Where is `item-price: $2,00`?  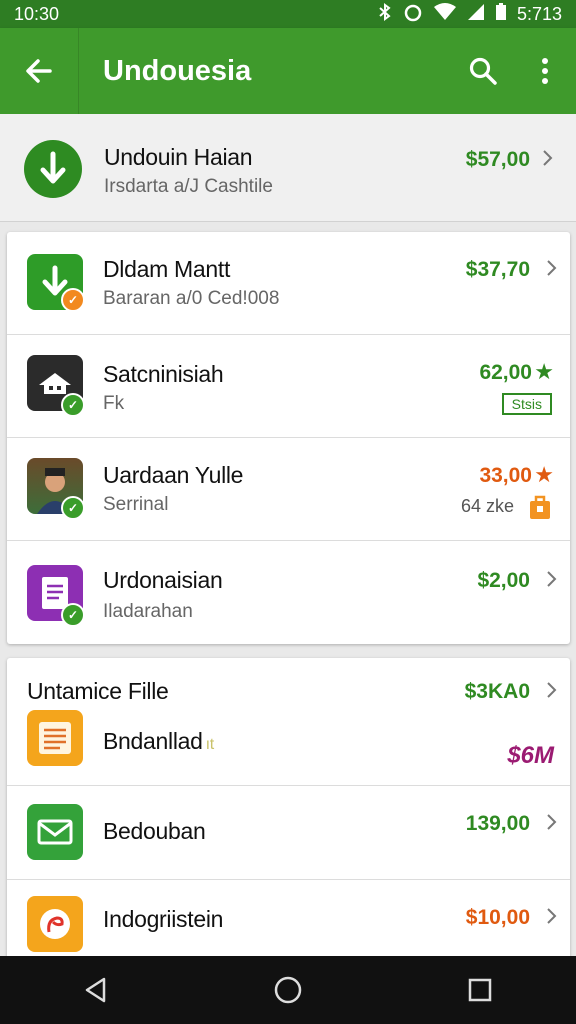 item-price: $2,00 is located at coordinates (503, 580).